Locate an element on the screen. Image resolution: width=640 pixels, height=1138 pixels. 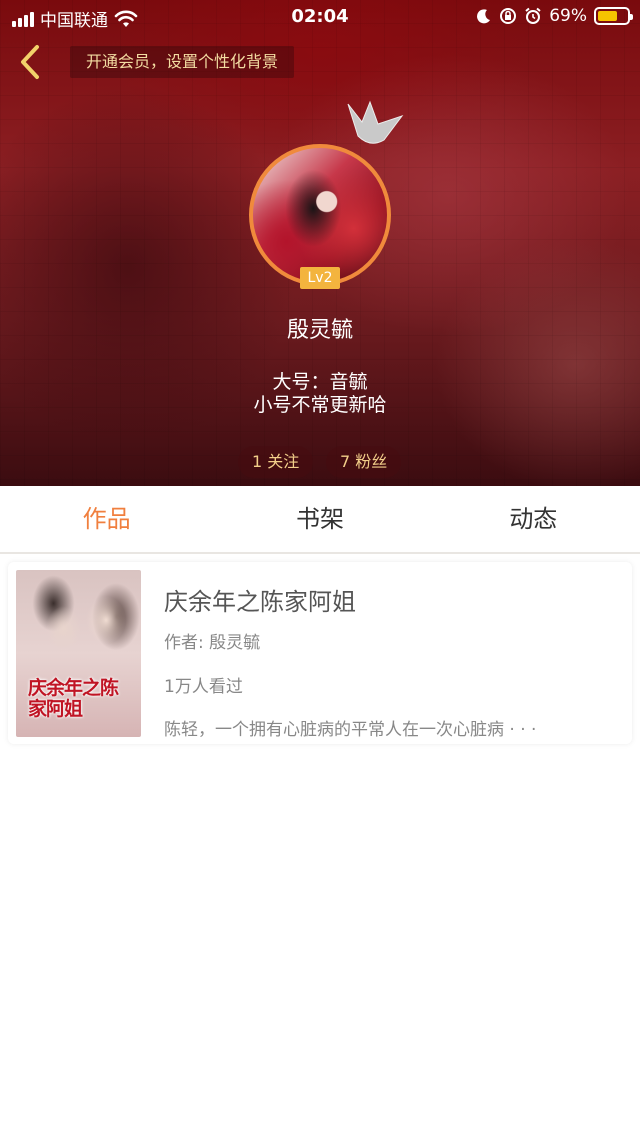
level-badge: Lv2 is located at coordinates (320, 278).